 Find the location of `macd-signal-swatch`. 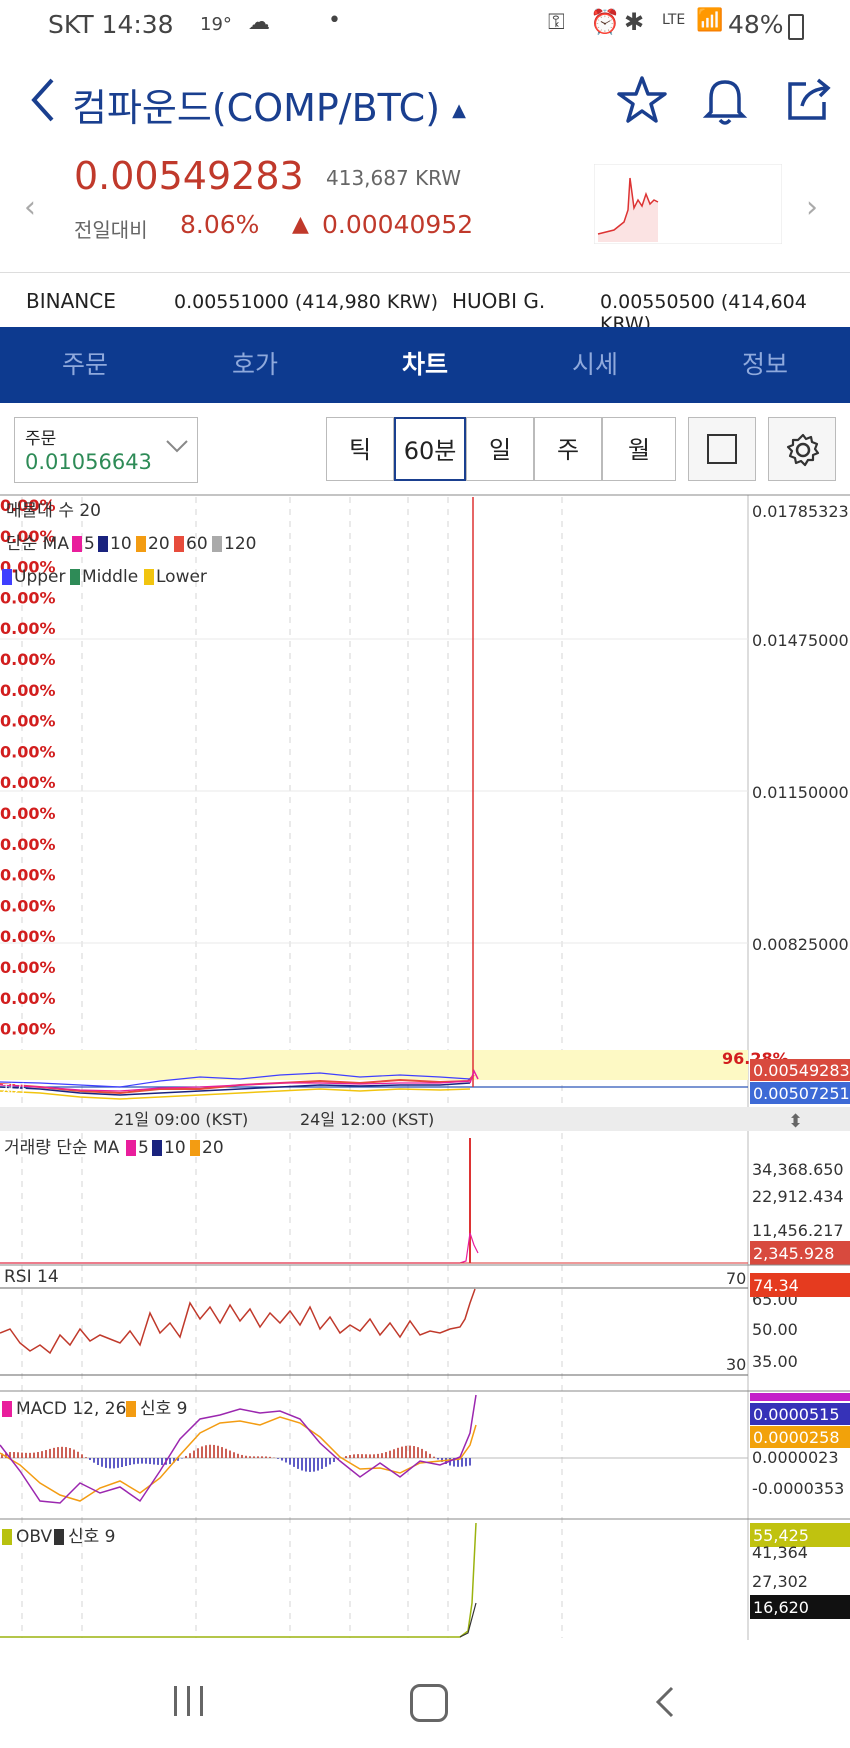

macd-signal-swatch is located at coordinates (131, 1409).